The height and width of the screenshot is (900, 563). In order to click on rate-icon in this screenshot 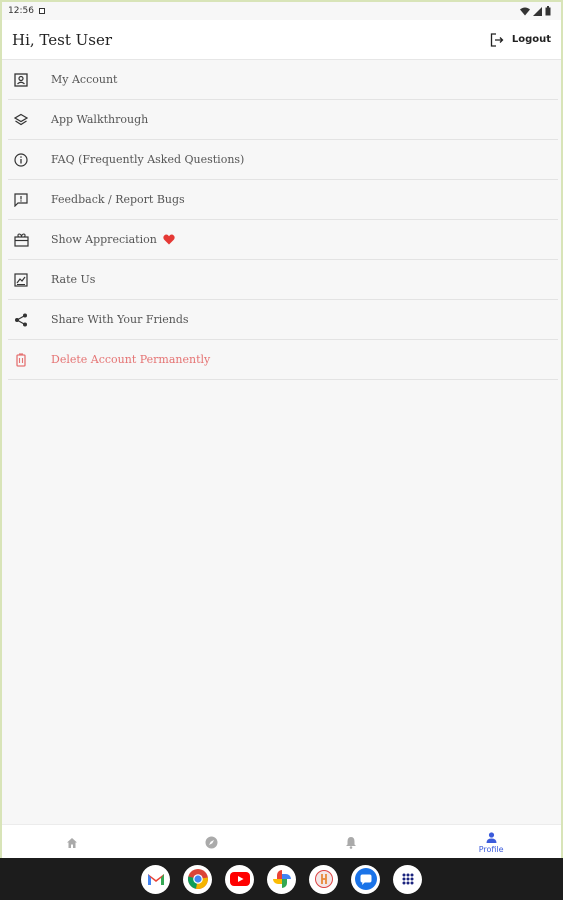, I will do `click(29, 279)`.